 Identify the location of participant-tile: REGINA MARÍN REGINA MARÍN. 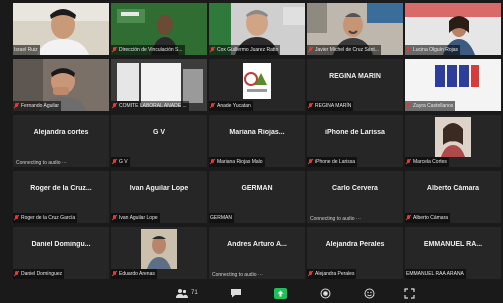
(355, 85).